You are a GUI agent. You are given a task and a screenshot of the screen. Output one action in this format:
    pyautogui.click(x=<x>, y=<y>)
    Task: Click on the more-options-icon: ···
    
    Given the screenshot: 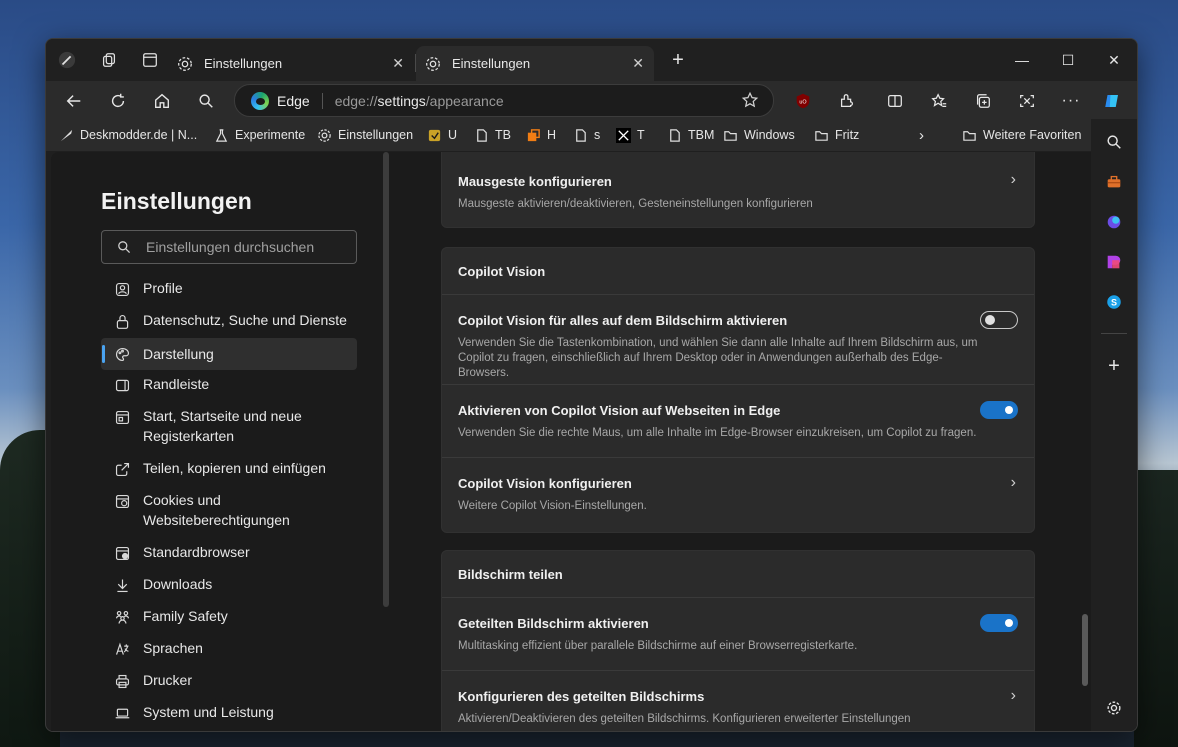 What is the action you would take?
    pyautogui.click(x=1071, y=101)
    